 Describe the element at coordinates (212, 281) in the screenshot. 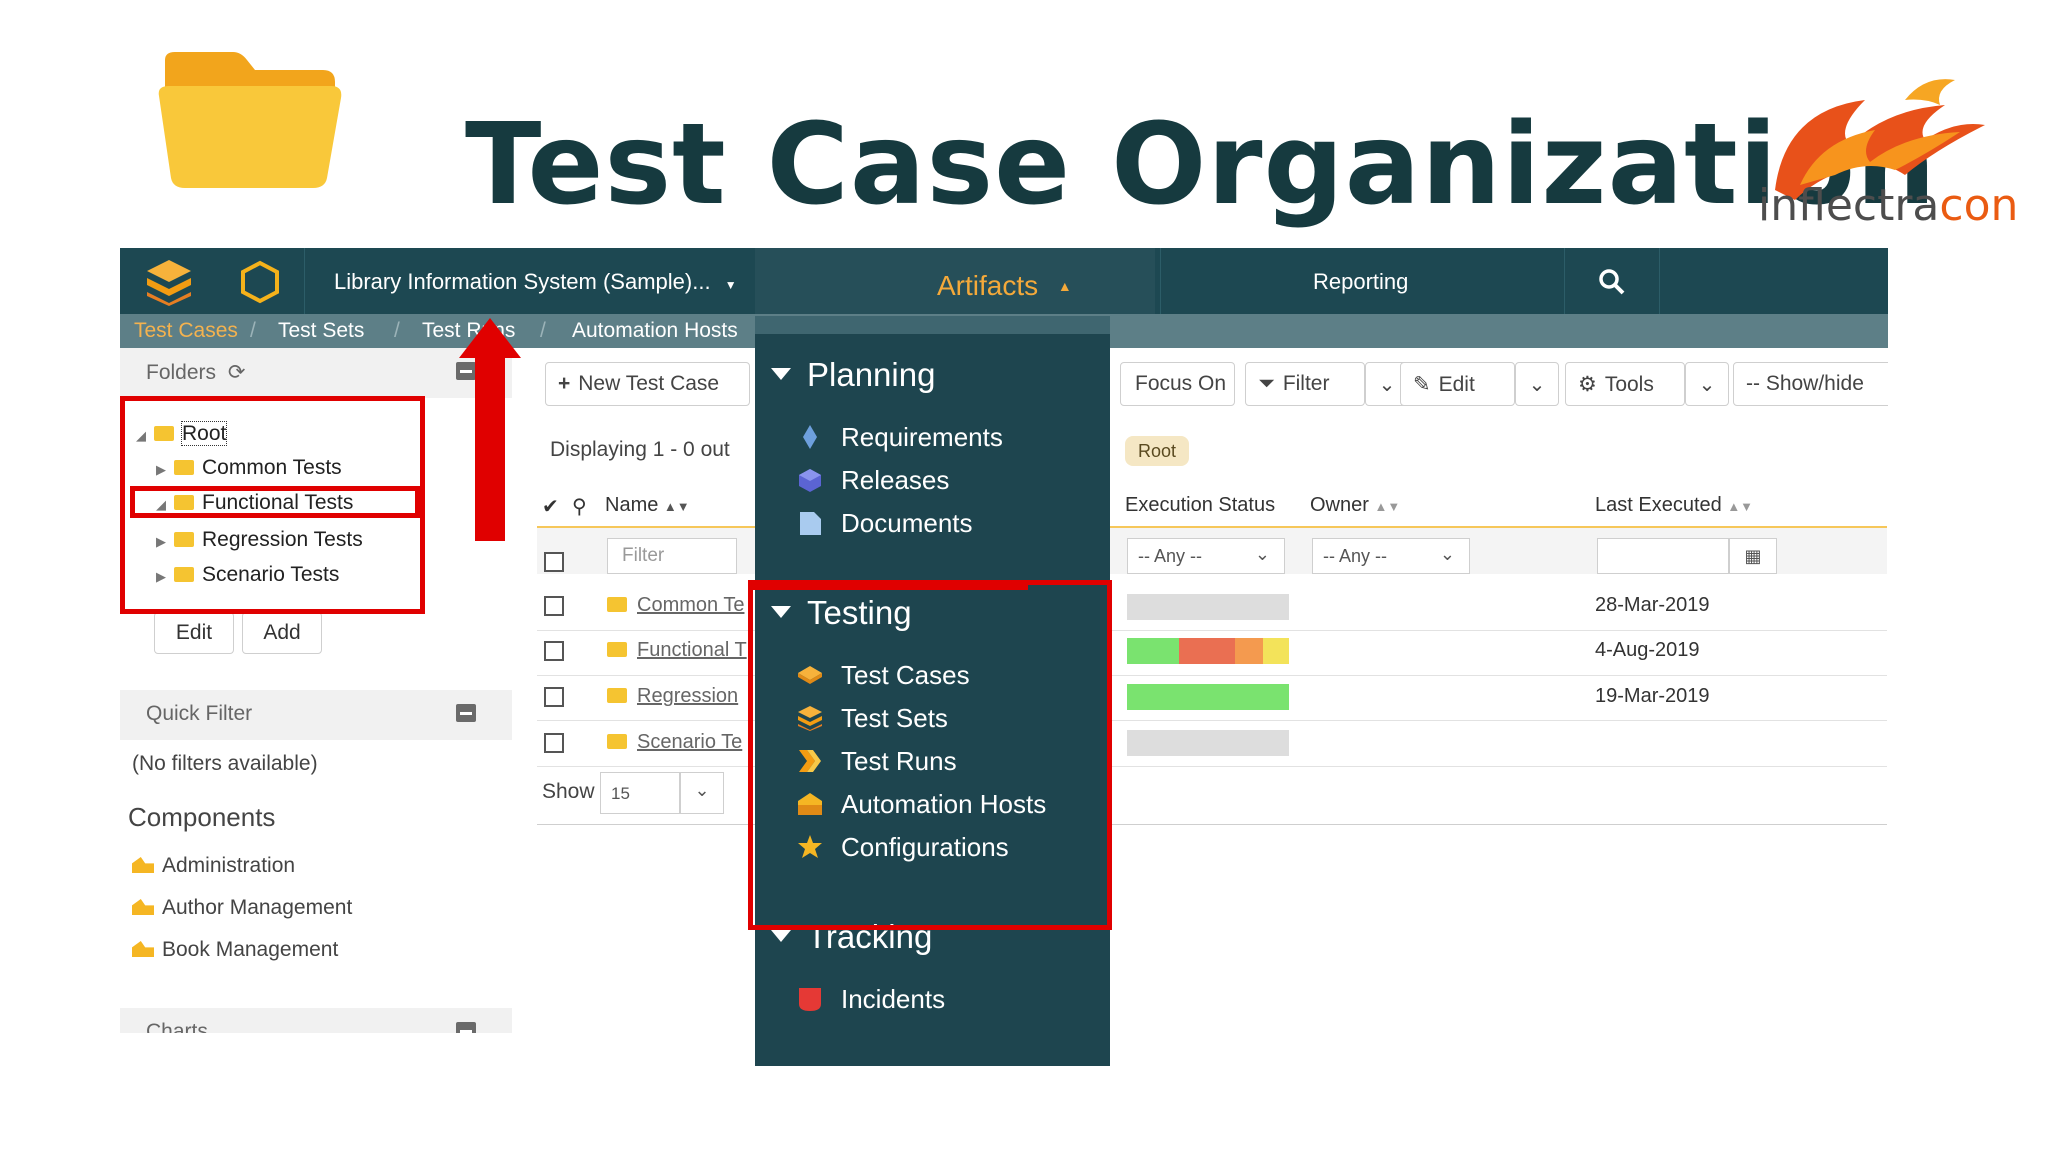

I see `logo-cell` at that location.